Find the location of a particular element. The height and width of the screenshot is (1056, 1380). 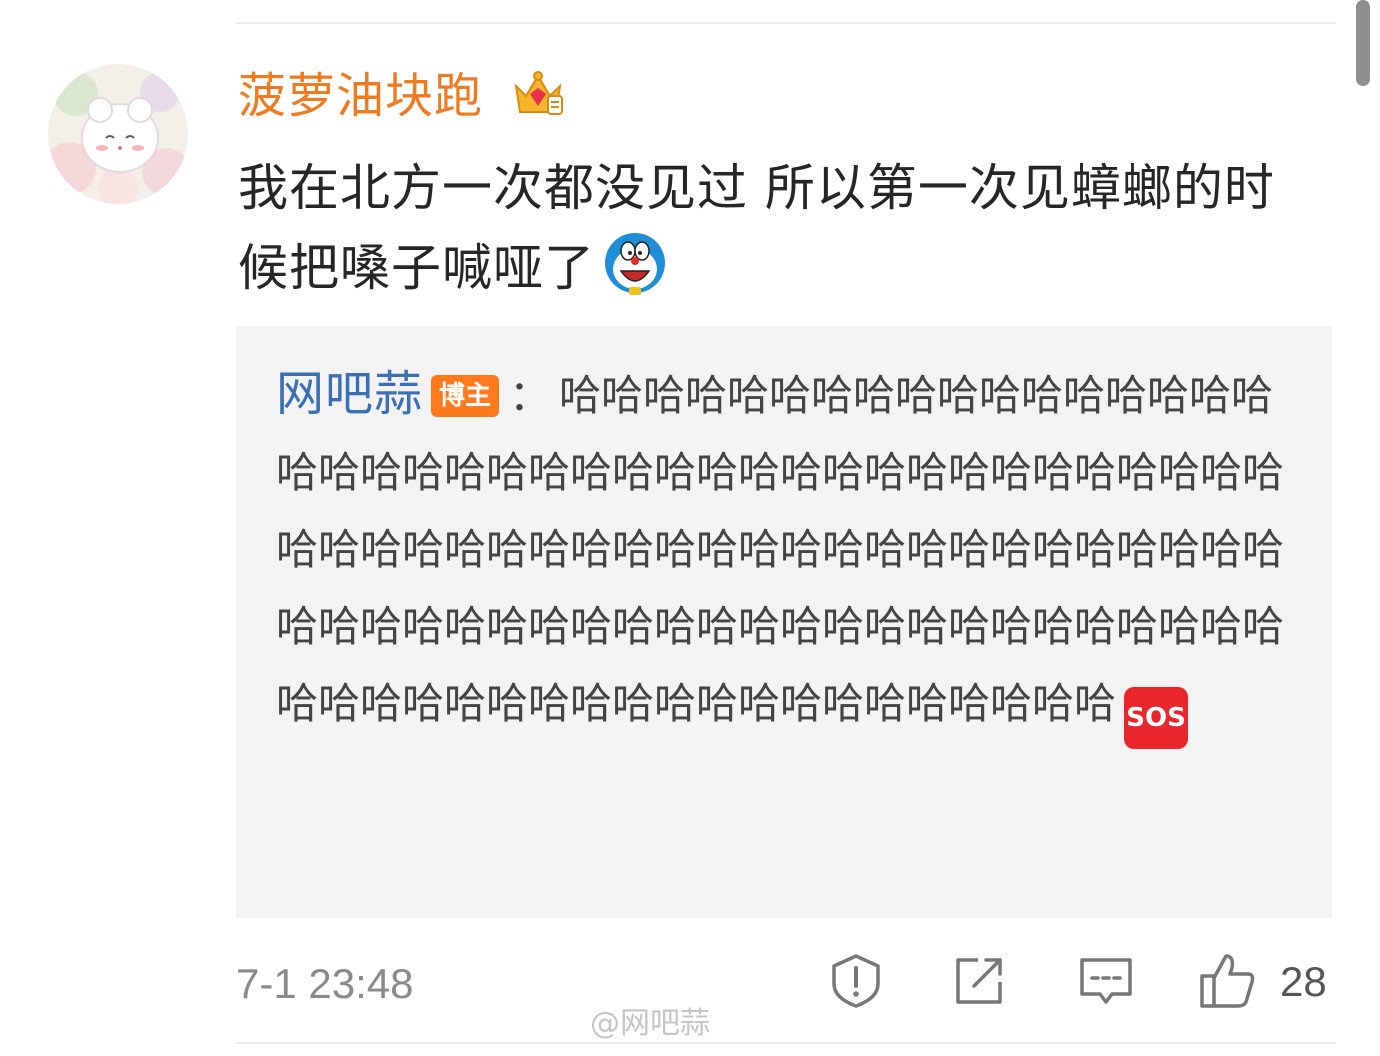

scrollbar is located at coordinates (1363, 43).